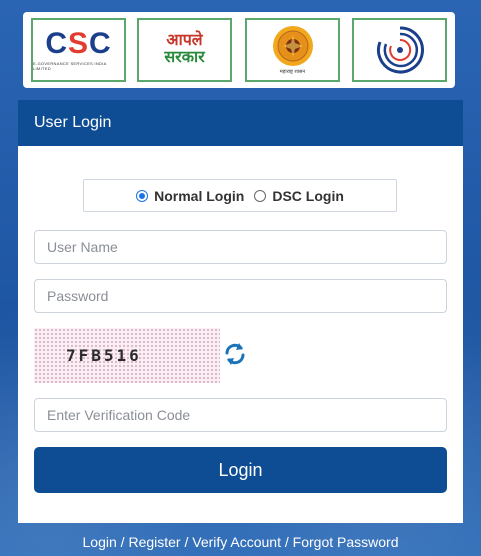  I want to click on csc-logo: CSC E-GOVERNANCE SERVICES INDIA LIMITED, so click(78, 50).